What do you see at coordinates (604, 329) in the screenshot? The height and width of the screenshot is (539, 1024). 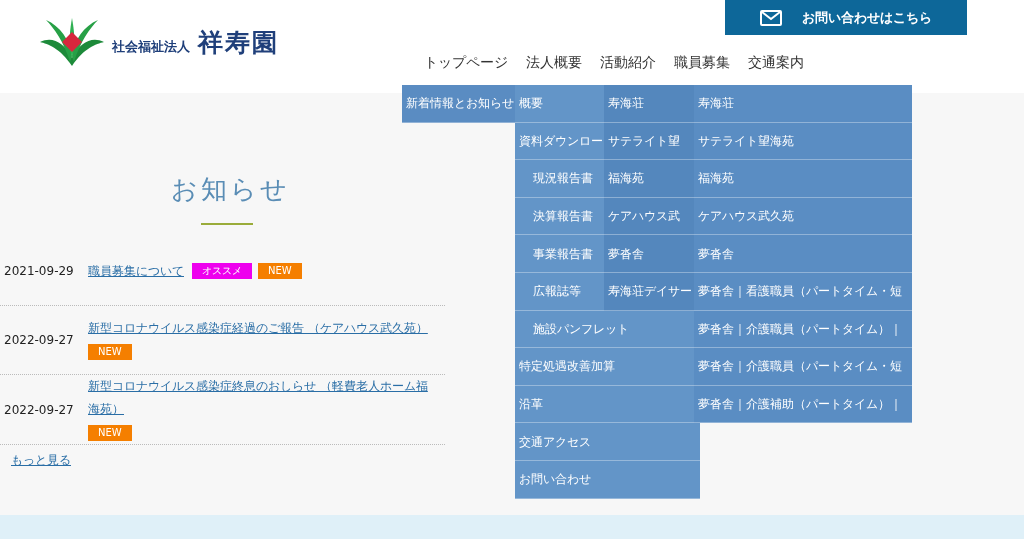 I see `submenu-item: 施設パンフレット` at bounding box center [604, 329].